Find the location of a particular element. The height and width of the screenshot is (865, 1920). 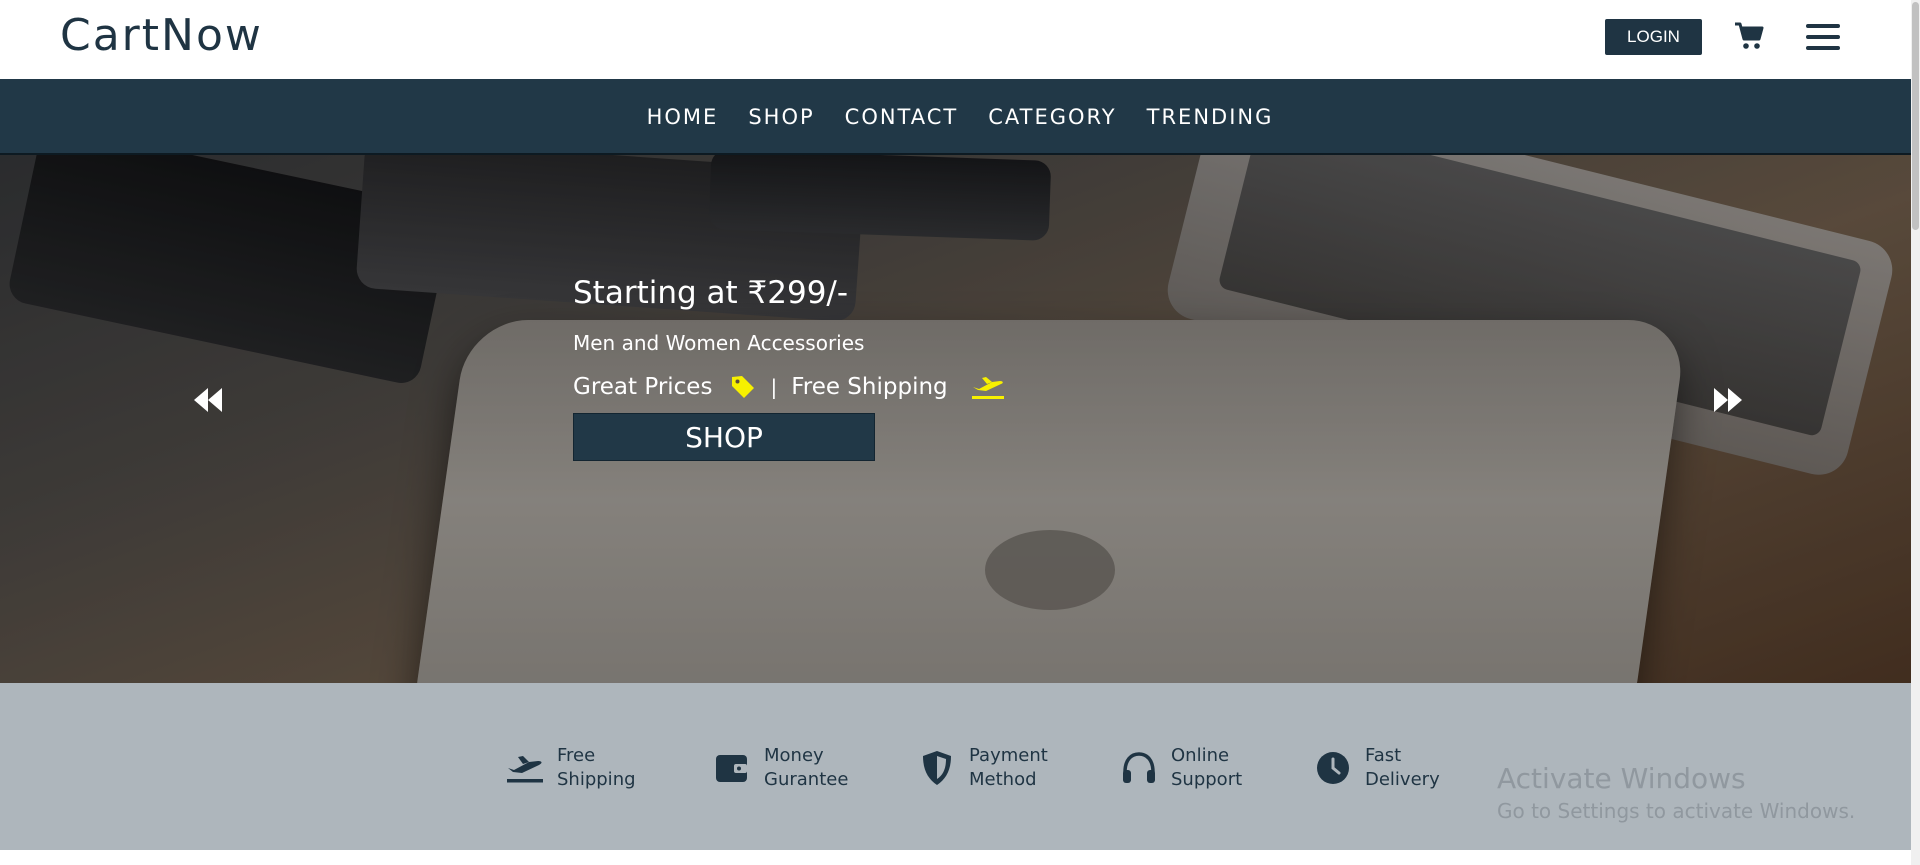

wallet-icon is located at coordinates (732, 768).